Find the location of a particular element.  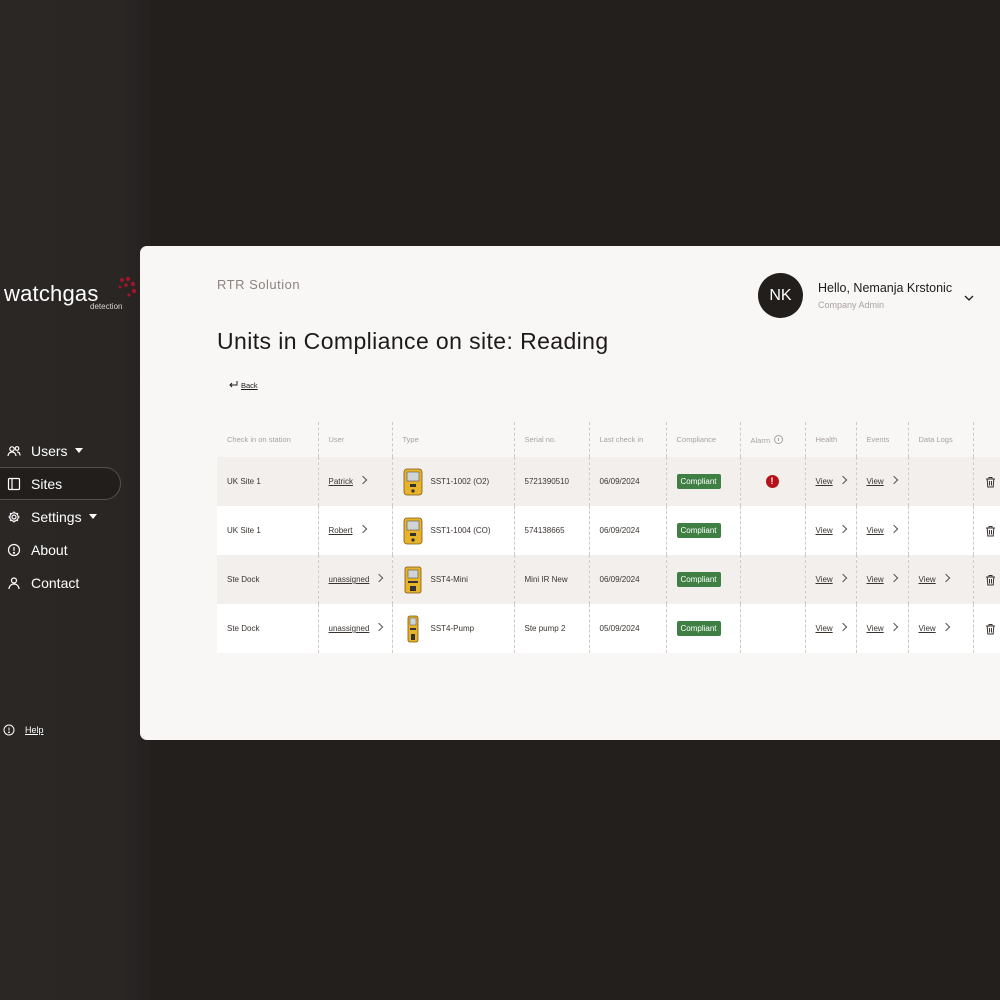

cell-type: SST4-Mini is located at coordinates (452, 579).